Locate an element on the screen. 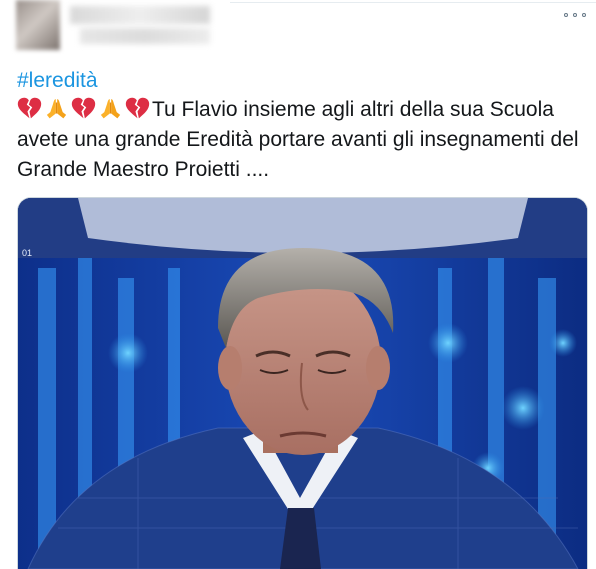 This screenshot has width=596, height=569. overlay-number: 01 is located at coordinates (27, 253).